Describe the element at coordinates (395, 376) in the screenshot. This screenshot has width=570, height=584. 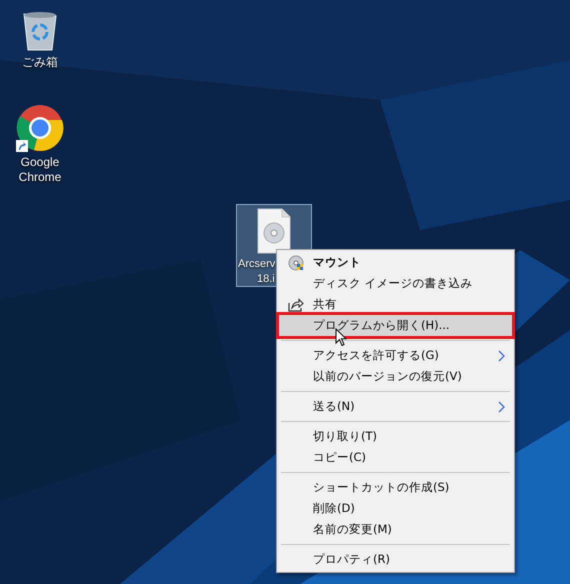
I see `menu-item: 以前のバージョンの復元(V)` at that location.